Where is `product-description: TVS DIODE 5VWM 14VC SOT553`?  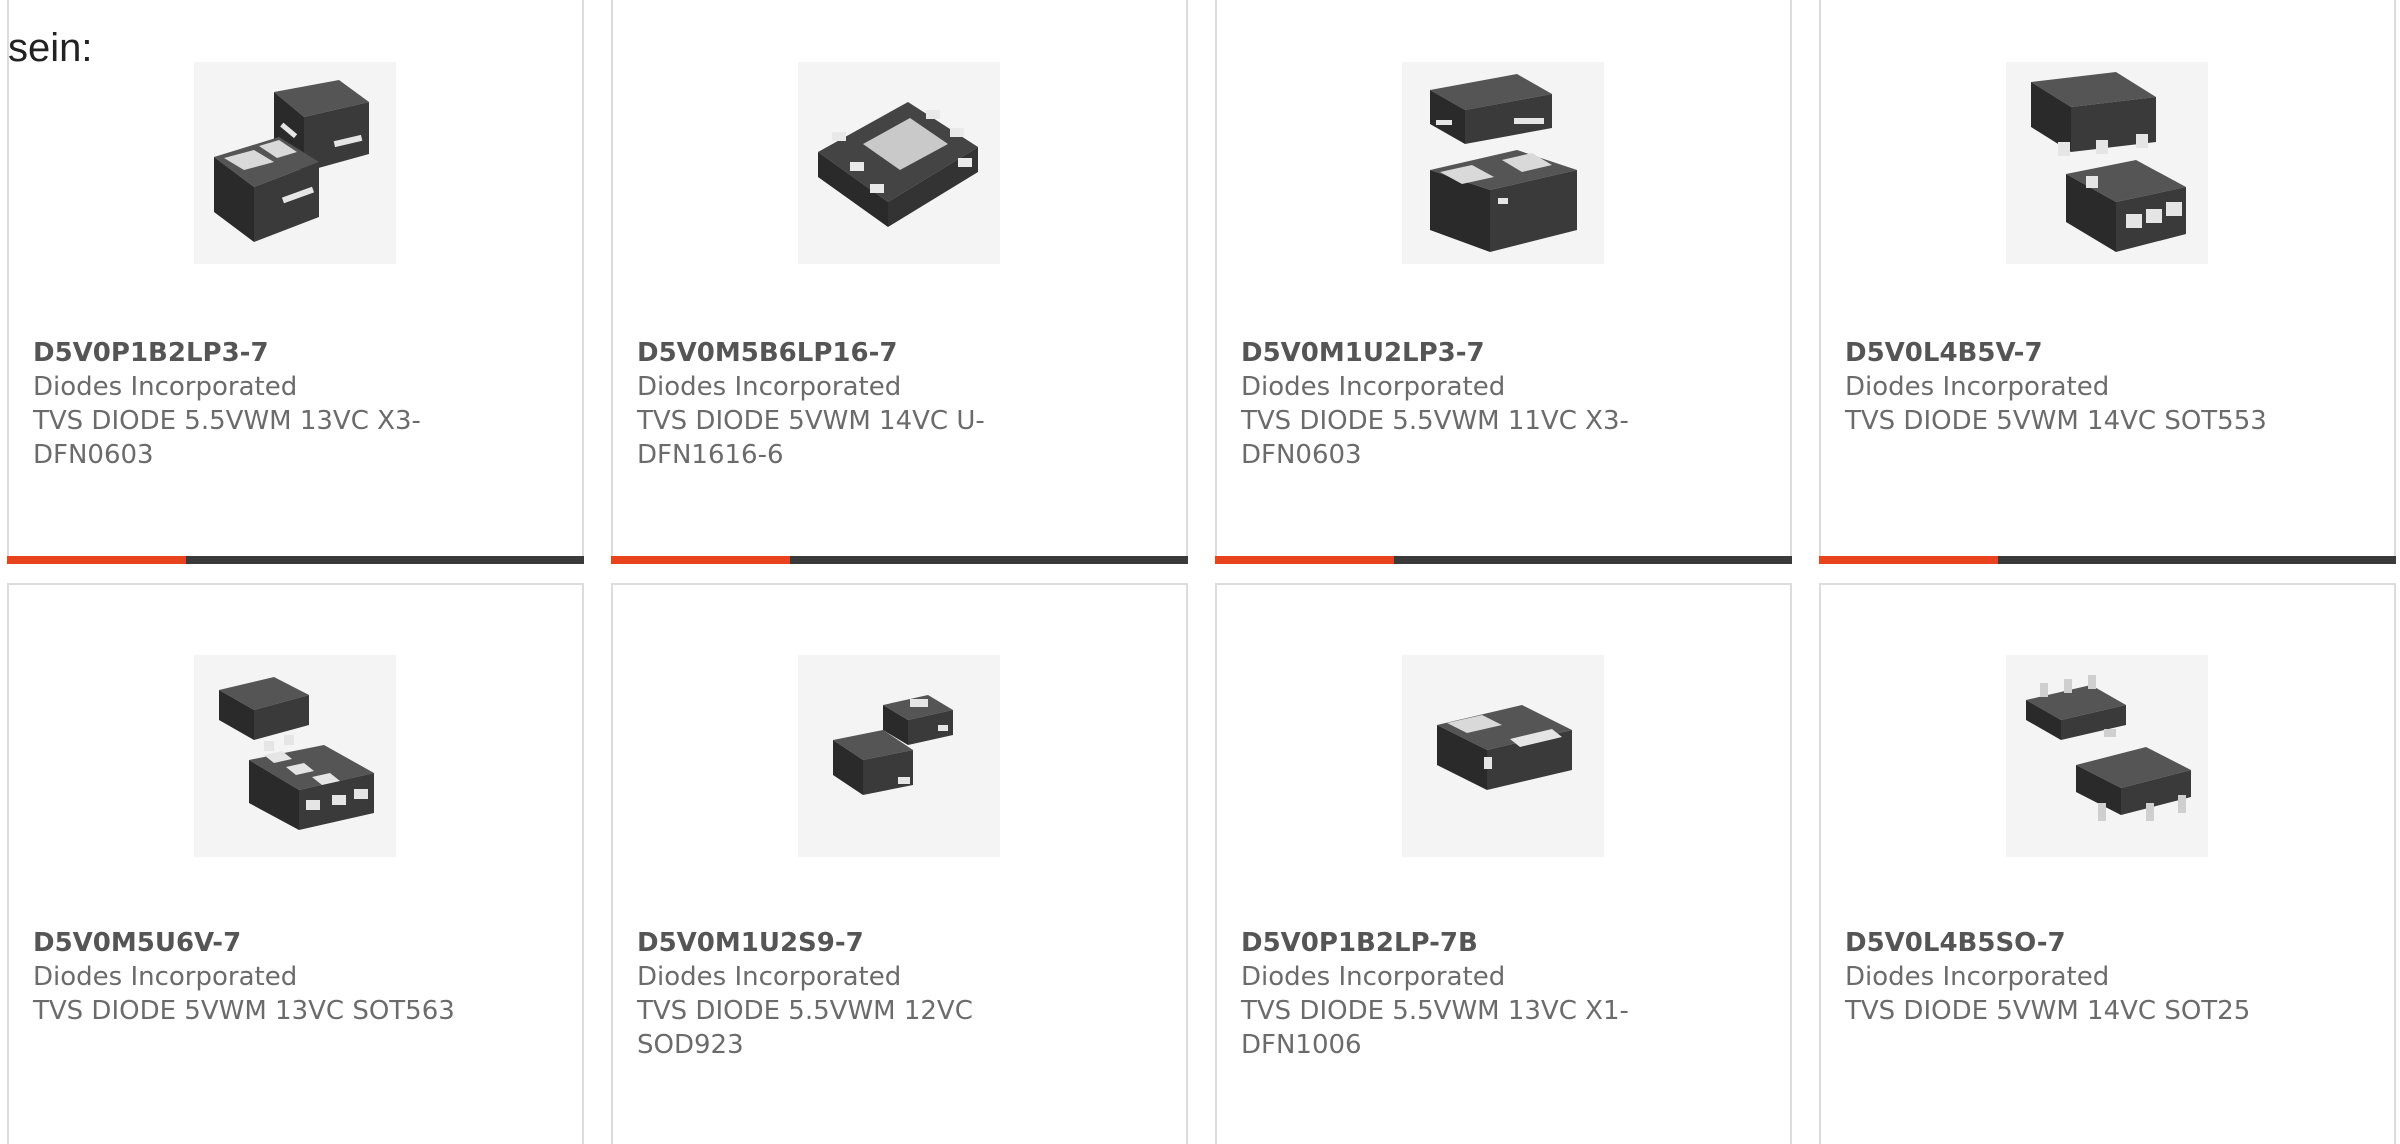
product-description: TVS DIODE 5VWM 14VC SOT553 is located at coordinates (2056, 421).